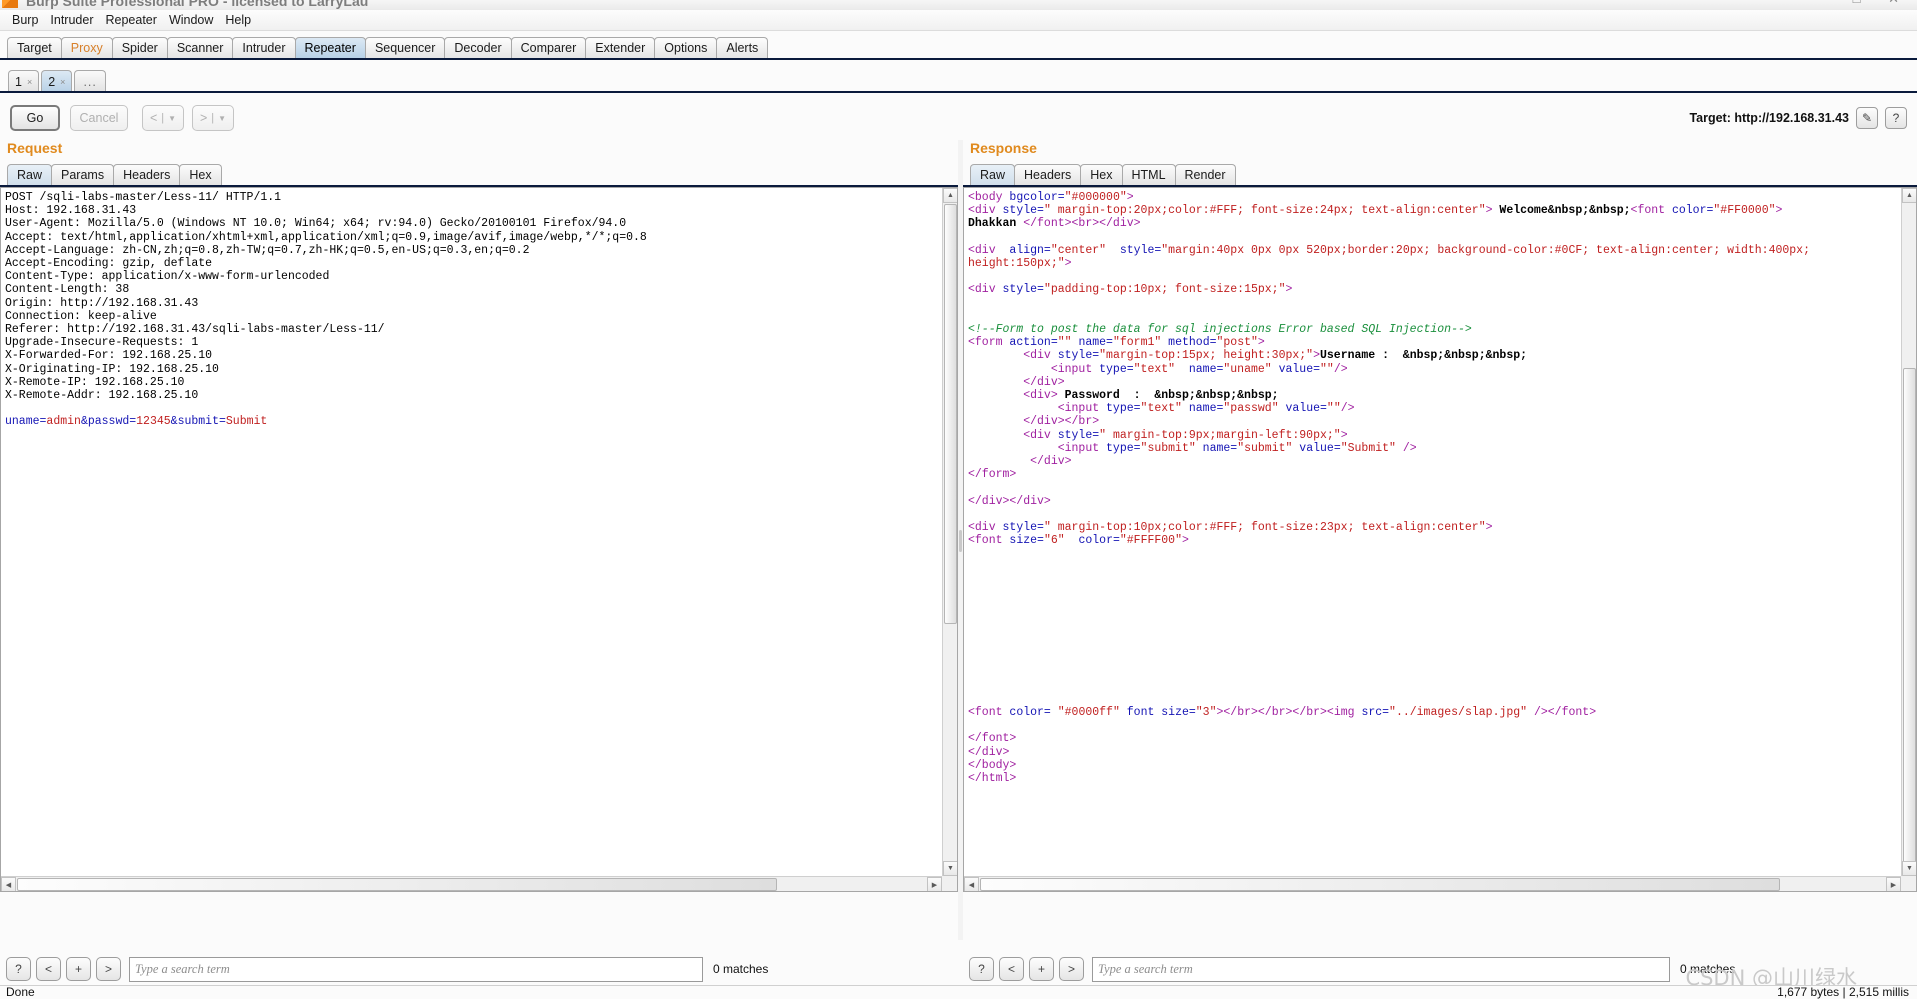  What do you see at coordinates (24, 81) in the screenshot?
I see `repeater-tab-1: 1 ×` at bounding box center [24, 81].